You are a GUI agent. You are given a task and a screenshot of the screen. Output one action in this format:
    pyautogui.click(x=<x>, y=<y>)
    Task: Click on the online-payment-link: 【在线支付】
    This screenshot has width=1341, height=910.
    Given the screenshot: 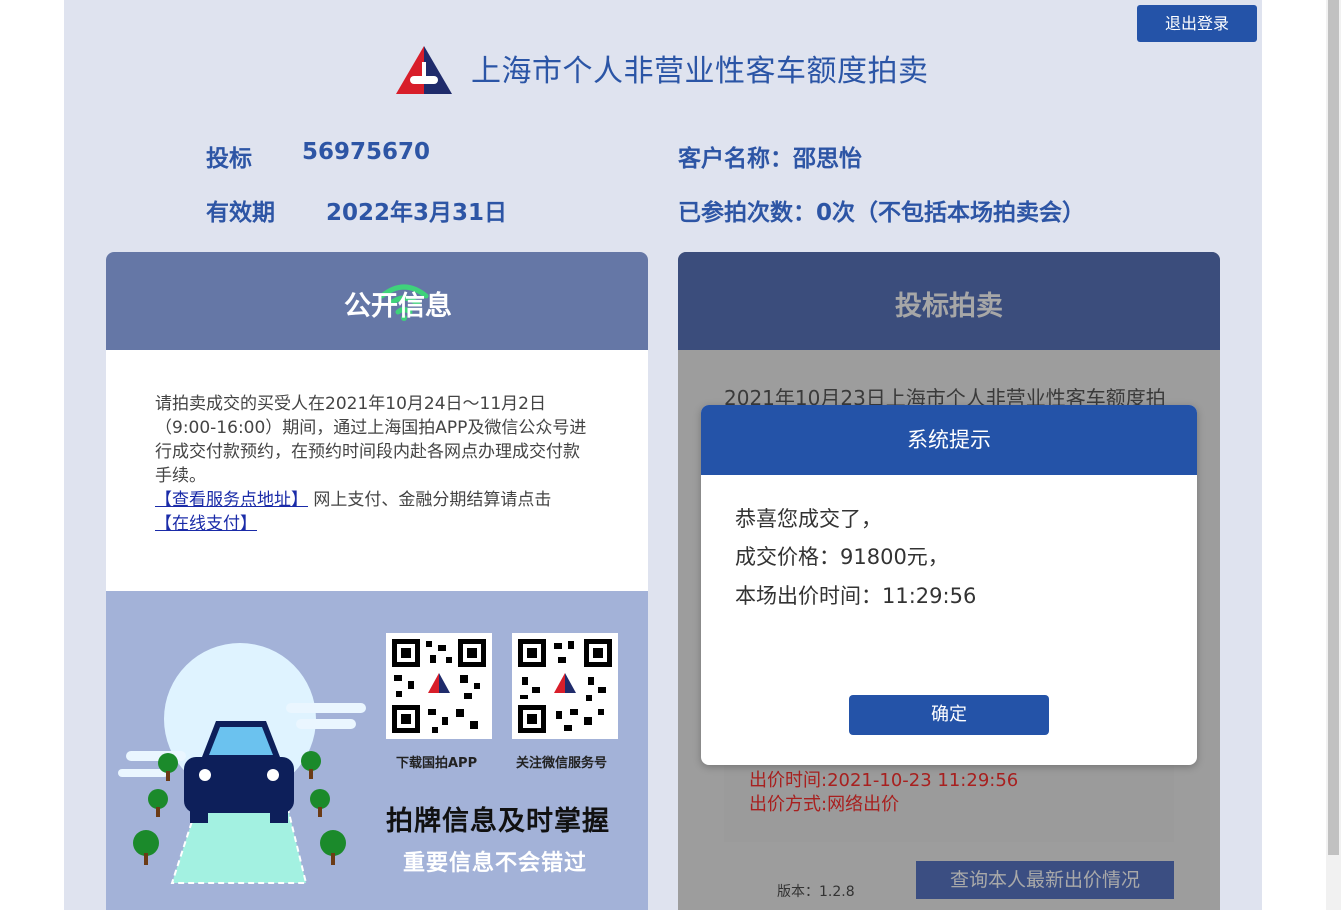 What is the action you would take?
    pyautogui.click(x=206, y=524)
    